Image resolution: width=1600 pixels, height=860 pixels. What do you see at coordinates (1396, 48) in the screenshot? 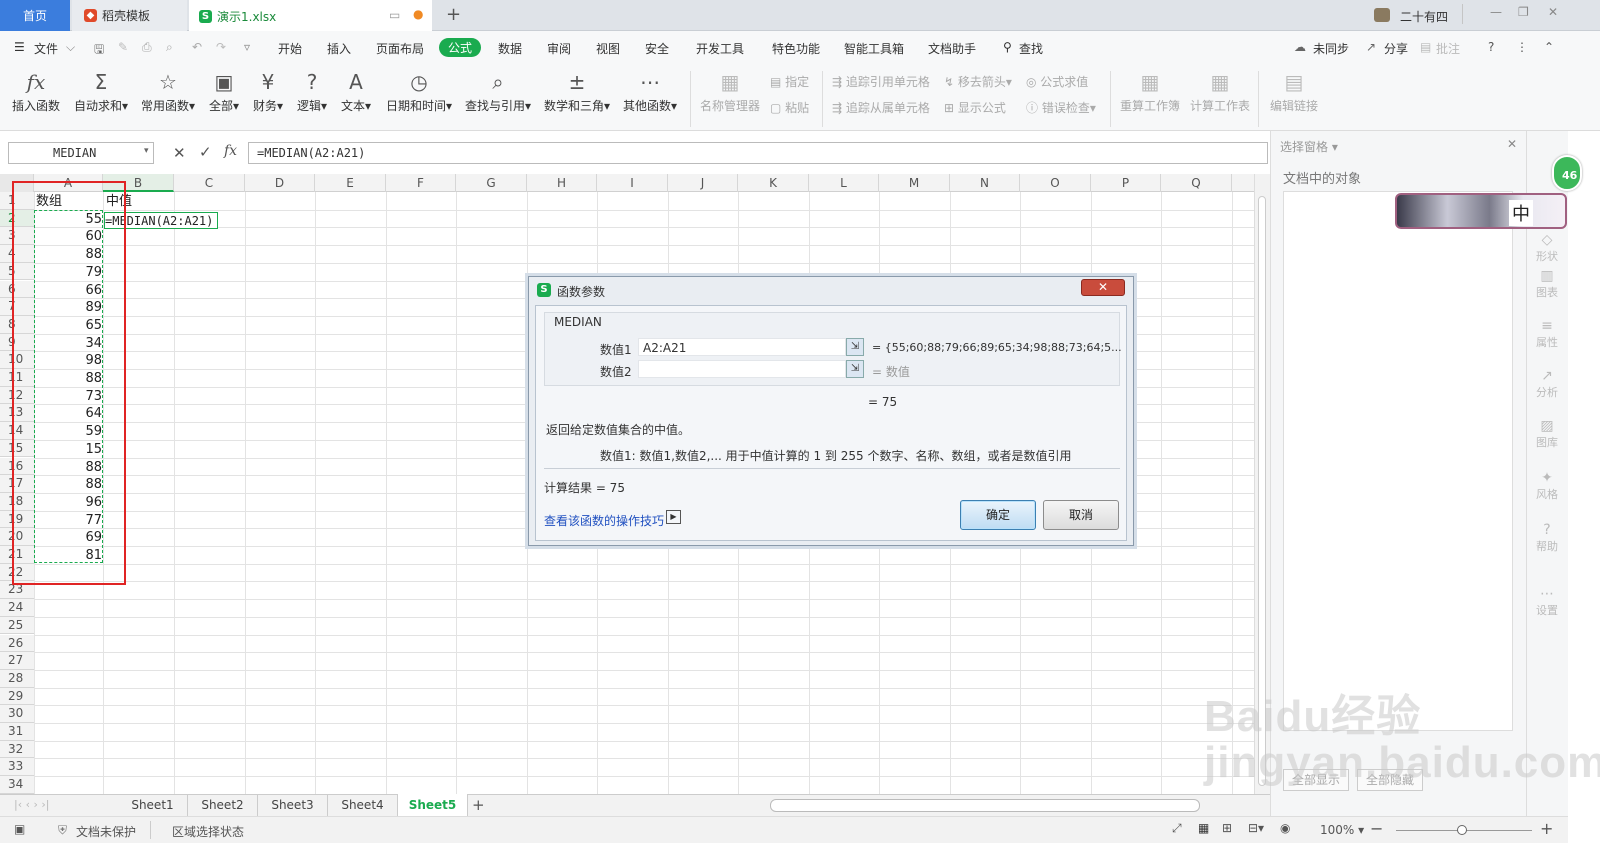
I see `share-button: 分享` at bounding box center [1396, 48].